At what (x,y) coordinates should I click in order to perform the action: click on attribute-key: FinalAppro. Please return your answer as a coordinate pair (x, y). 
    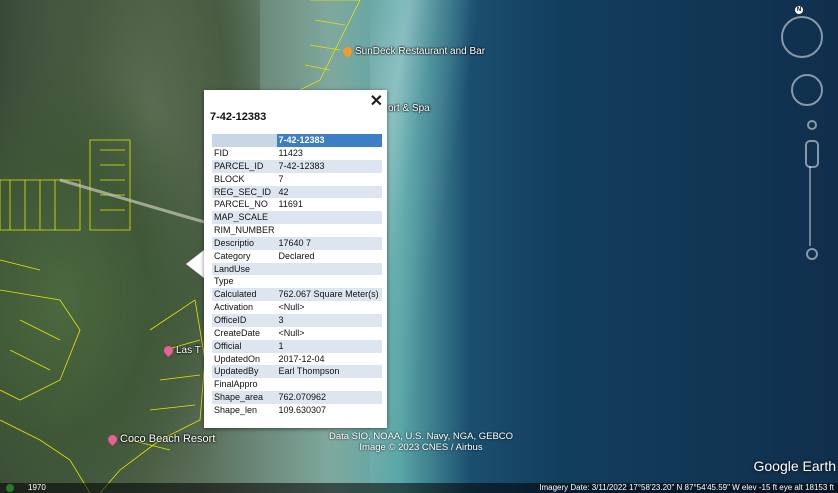
    Looking at the image, I should click on (236, 384).